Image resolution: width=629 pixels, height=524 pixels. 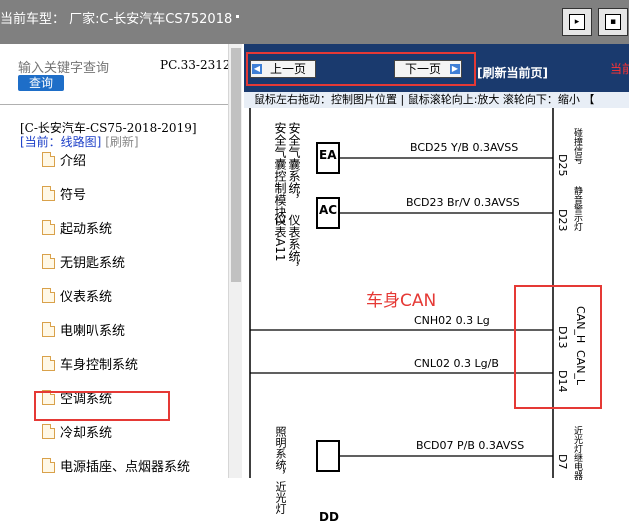 I want to click on page-code: PC.33-23129, so click(x=199, y=65).